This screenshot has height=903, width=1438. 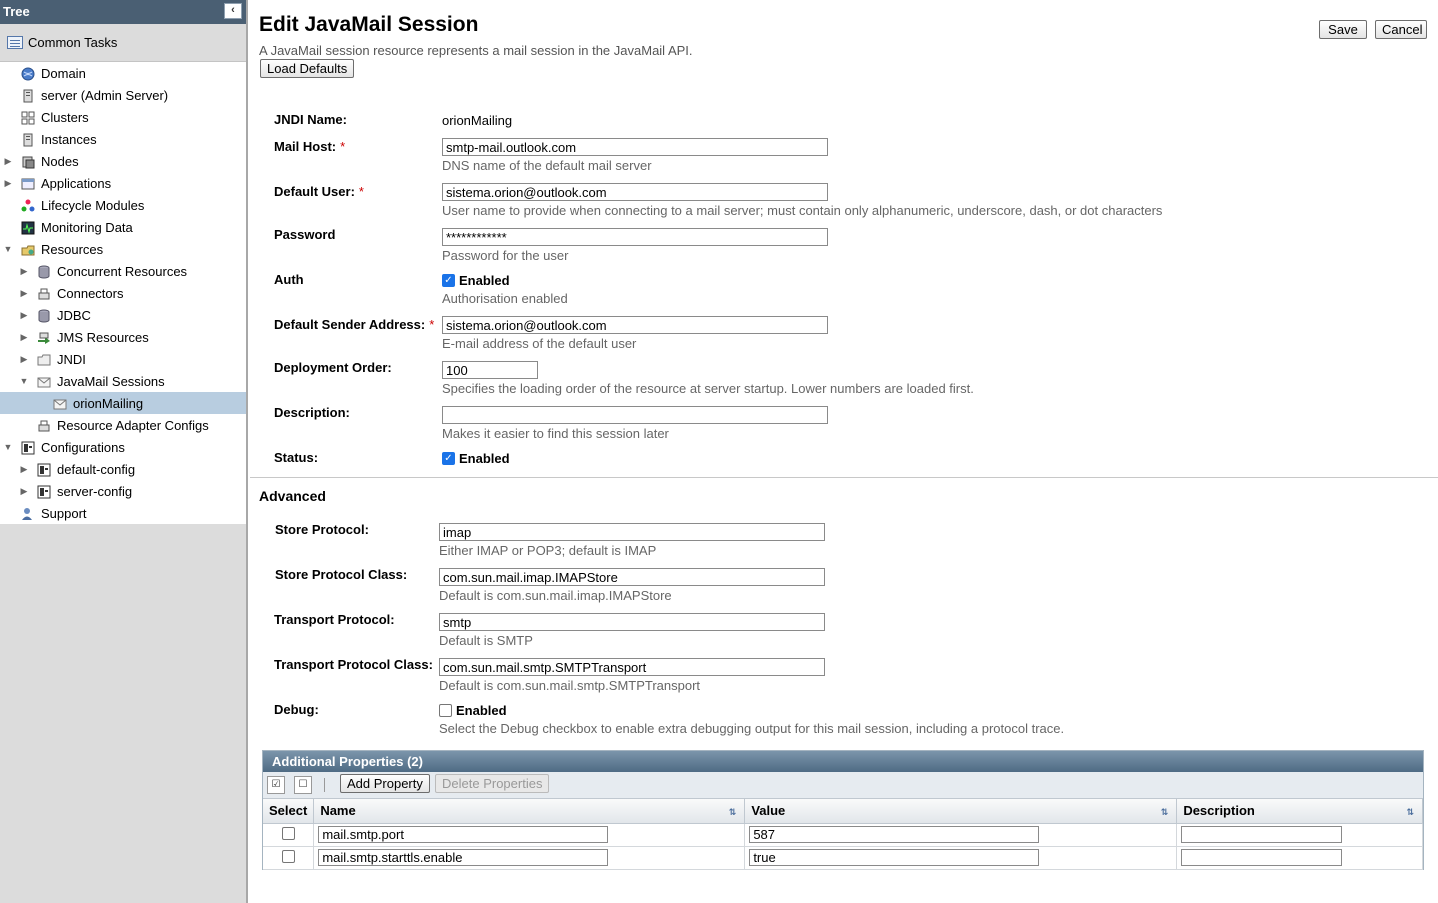 What do you see at coordinates (1401, 29) in the screenshot?
I see `cancel-button: Cancel` at bounding box center [1401, 29].